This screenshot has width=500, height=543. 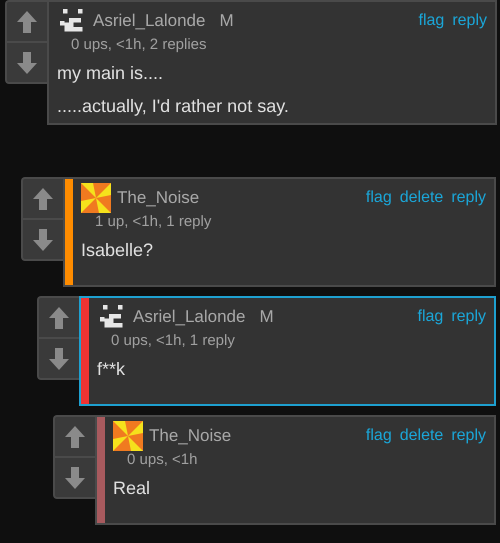 I want to click on comment-text: f**k, so click(x=111, y=369).